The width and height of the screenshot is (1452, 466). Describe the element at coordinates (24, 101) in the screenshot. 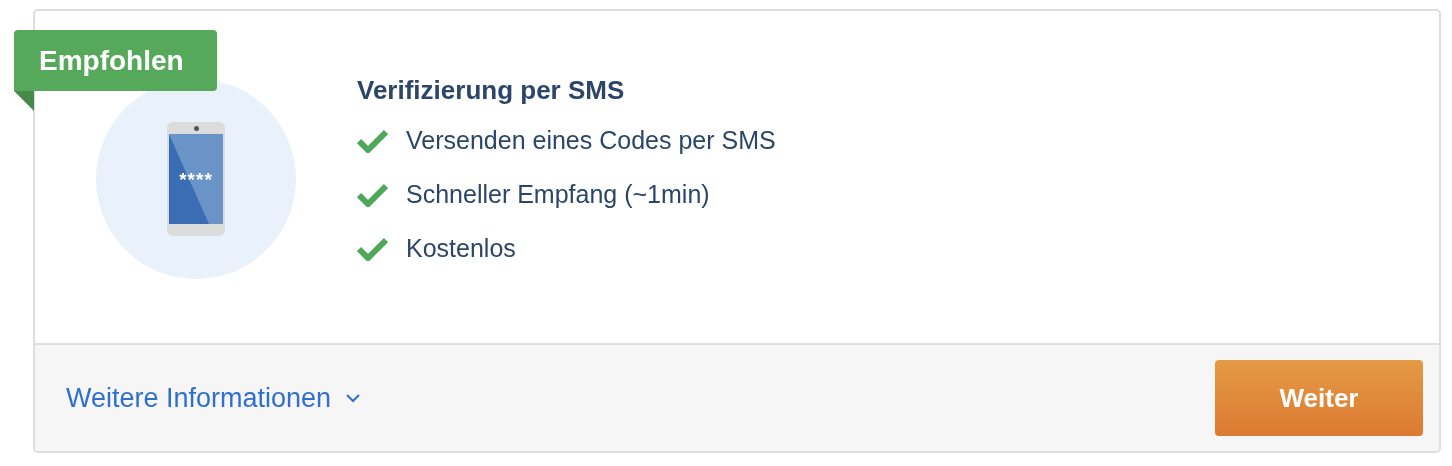

I see `badge-fold-icon` at that location.